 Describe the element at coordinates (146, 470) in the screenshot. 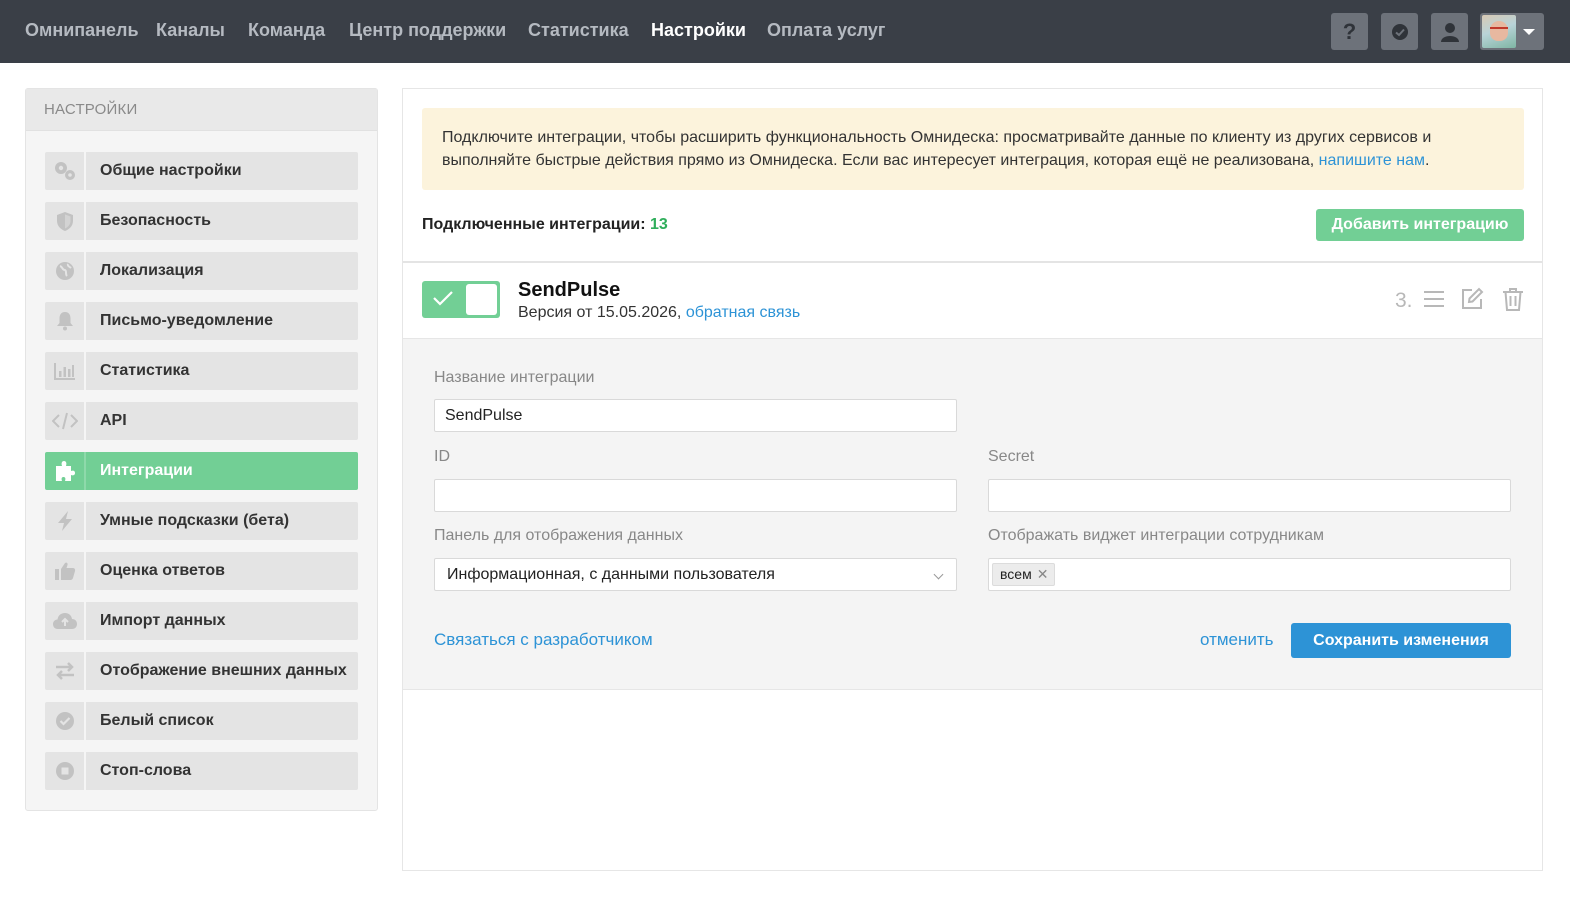

I see `sidebar-item-label: Интеграции` at that location.